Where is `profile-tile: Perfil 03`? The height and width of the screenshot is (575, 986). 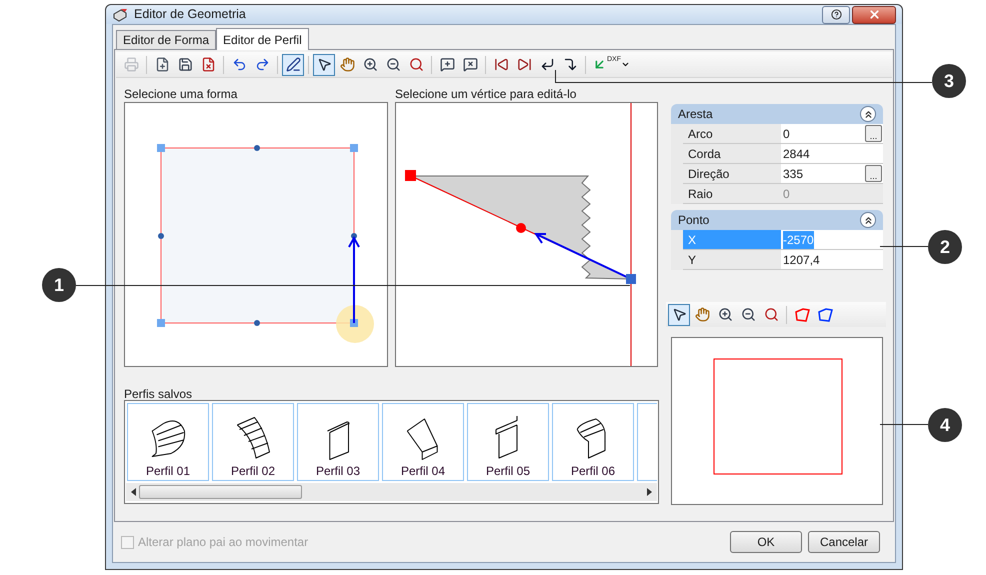
profile-tile: Perfil 03 is located at coordinates (338, 442).